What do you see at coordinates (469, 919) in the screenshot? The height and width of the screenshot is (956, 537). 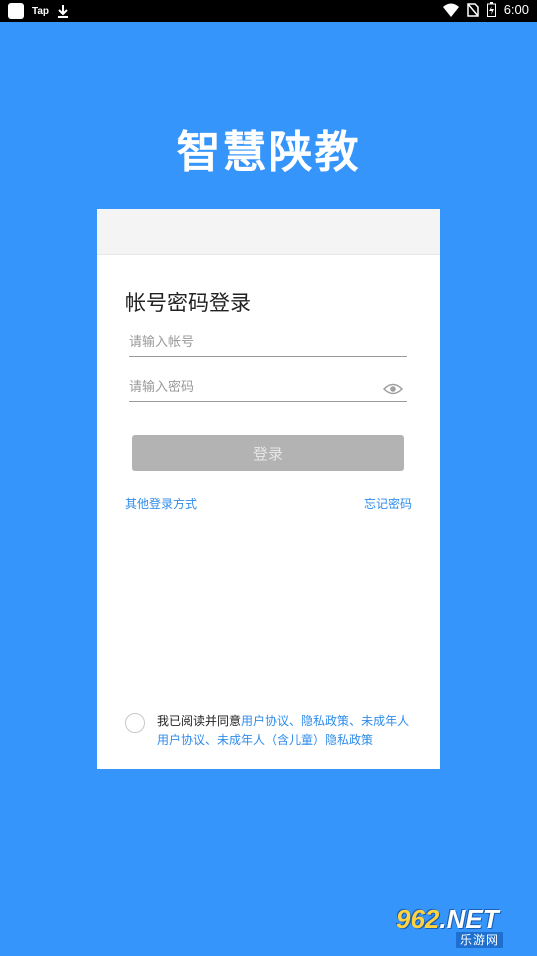 I see `watermark-suffix: .NET` at bounding box center [469, 919].